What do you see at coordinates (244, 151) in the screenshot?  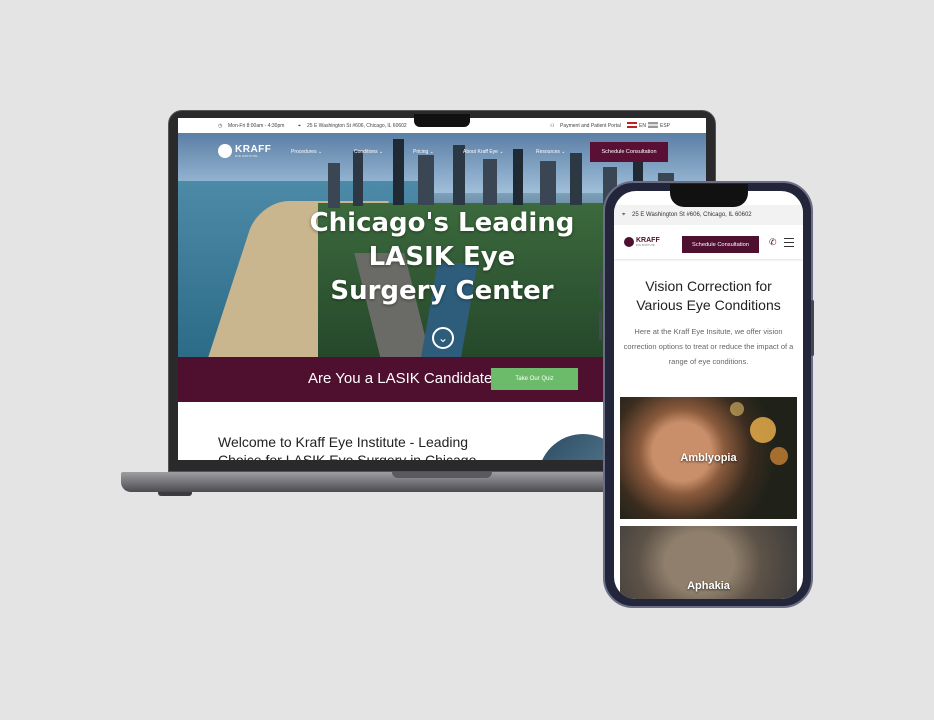 I see `kraff-logo: KRAFF EYE INSTITUTE` at bounding box center [244, 151].